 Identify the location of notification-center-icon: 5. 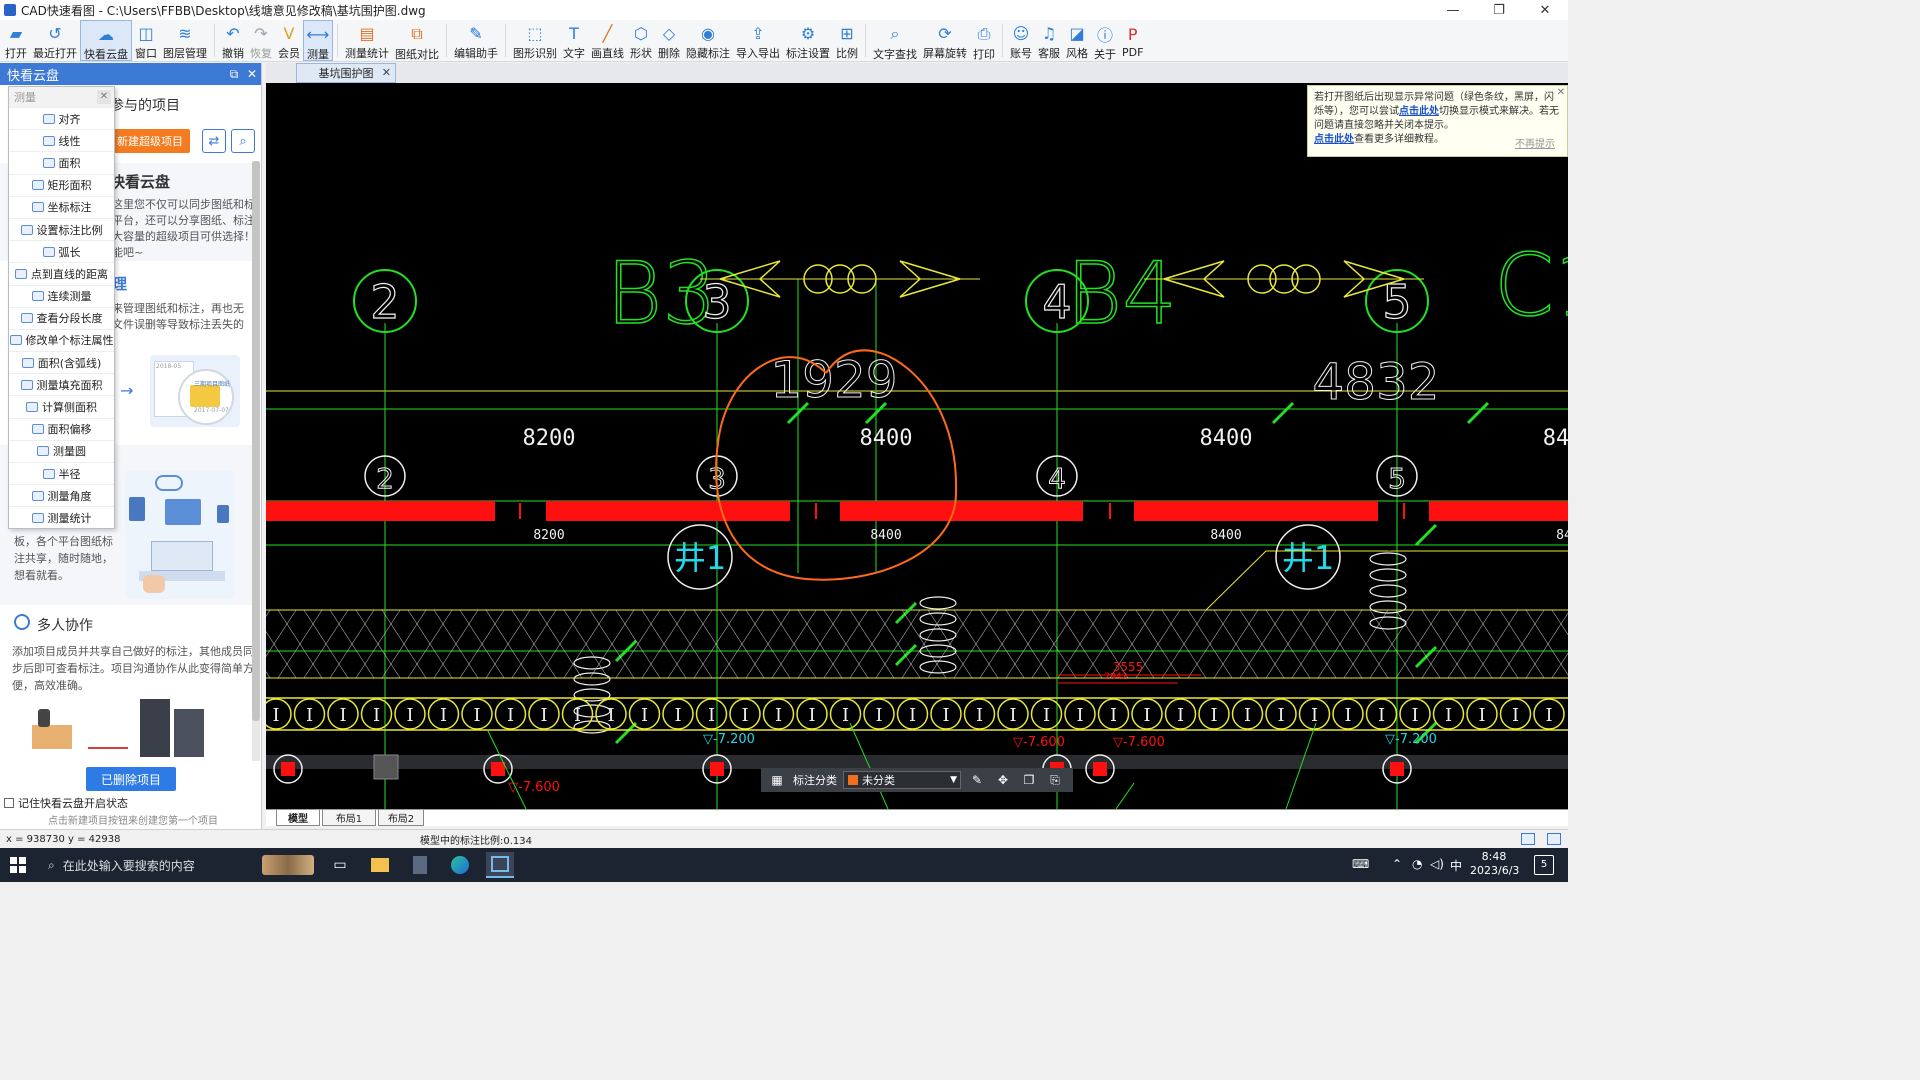
(1544, 865).